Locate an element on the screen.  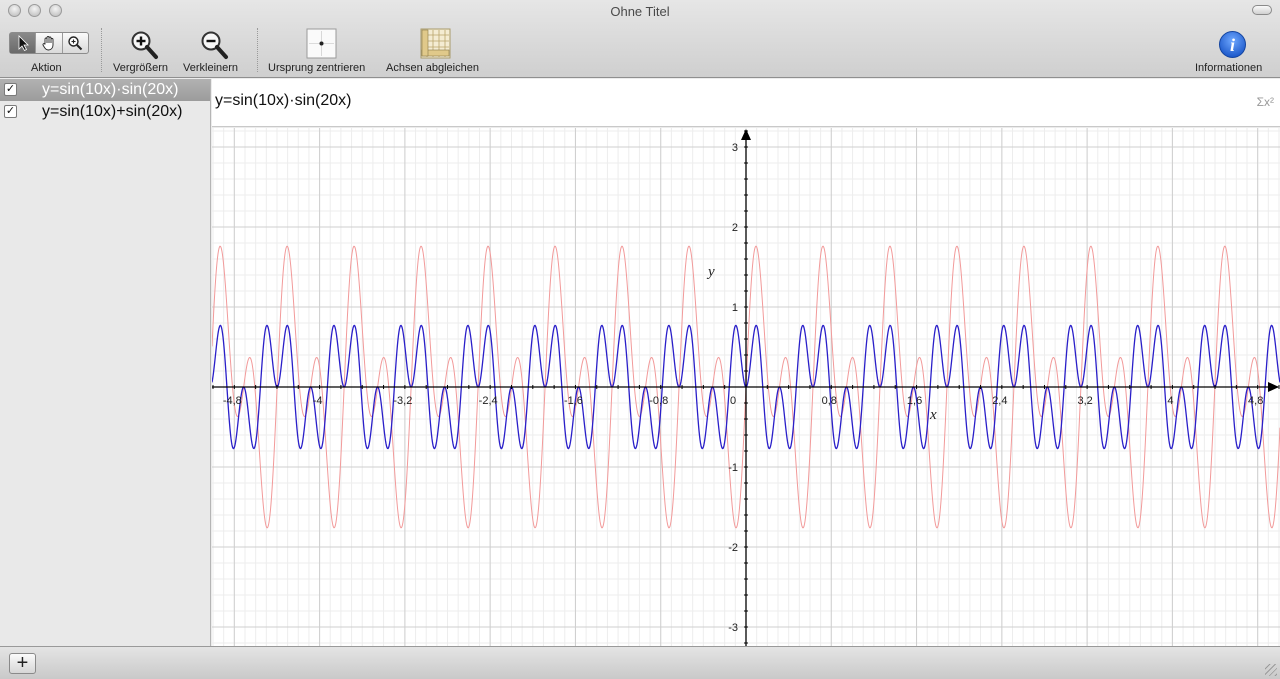
formula-editor: y=sin(10x)·sin(20x) Σx² is located at coordinates (746, 103).